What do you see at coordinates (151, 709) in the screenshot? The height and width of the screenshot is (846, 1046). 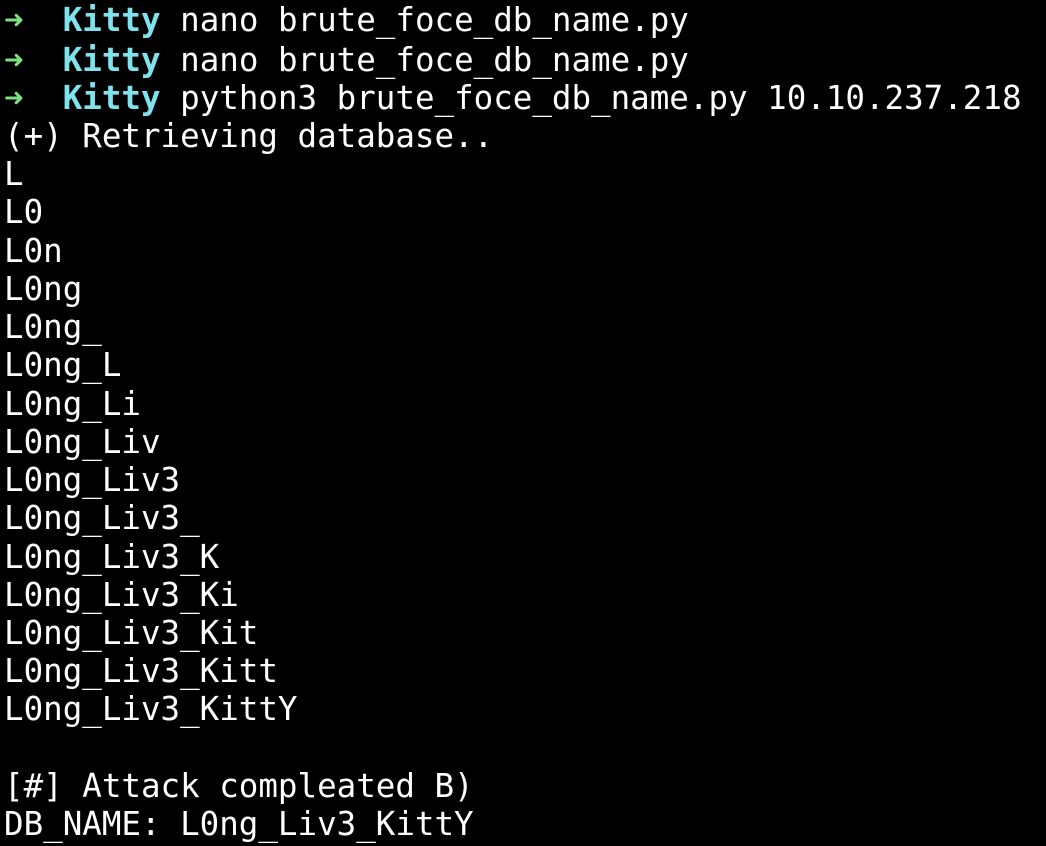 I see `progress-line: L0ng_Liv3_KittY` at bounding box center [151, 709].